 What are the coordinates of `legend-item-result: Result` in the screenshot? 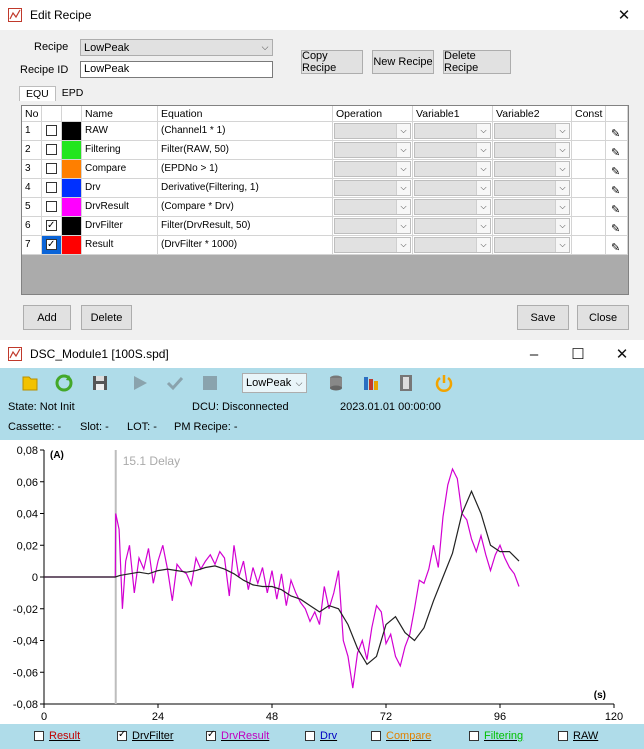 It's located at (57, 736).